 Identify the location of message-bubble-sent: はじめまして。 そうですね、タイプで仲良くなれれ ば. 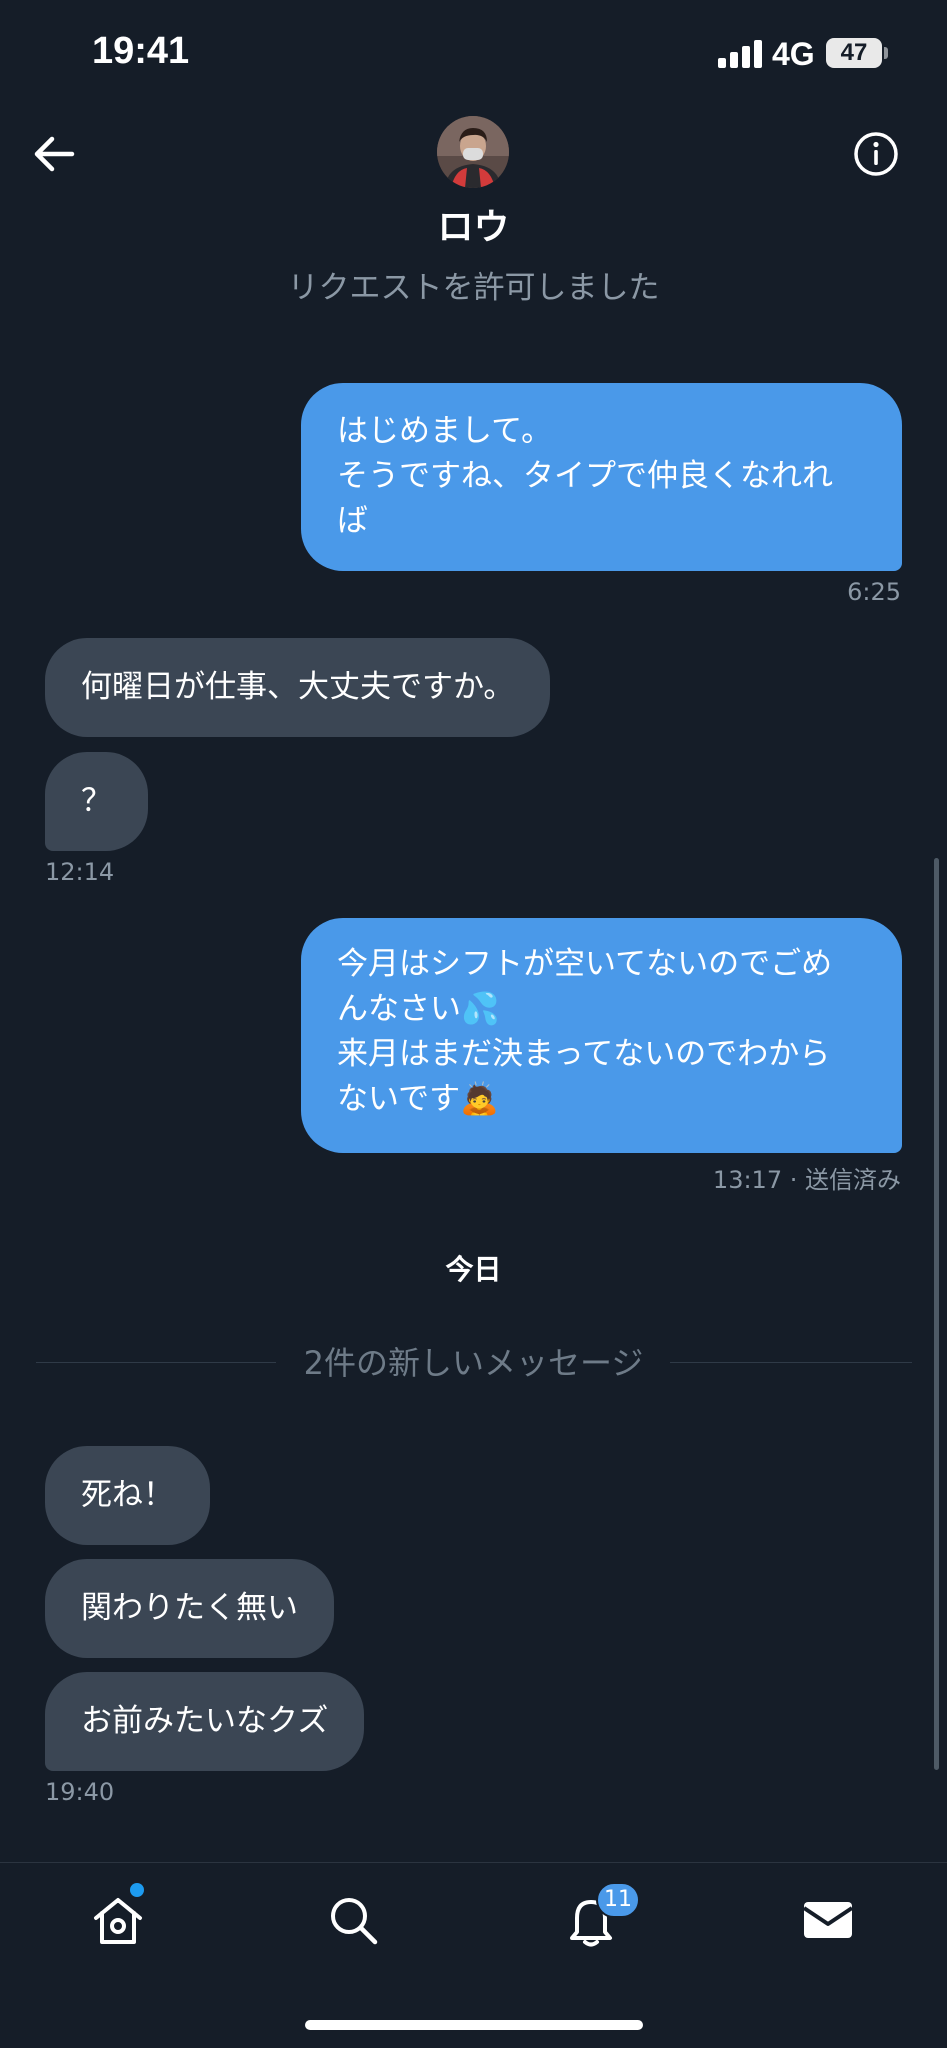
(601, 477).